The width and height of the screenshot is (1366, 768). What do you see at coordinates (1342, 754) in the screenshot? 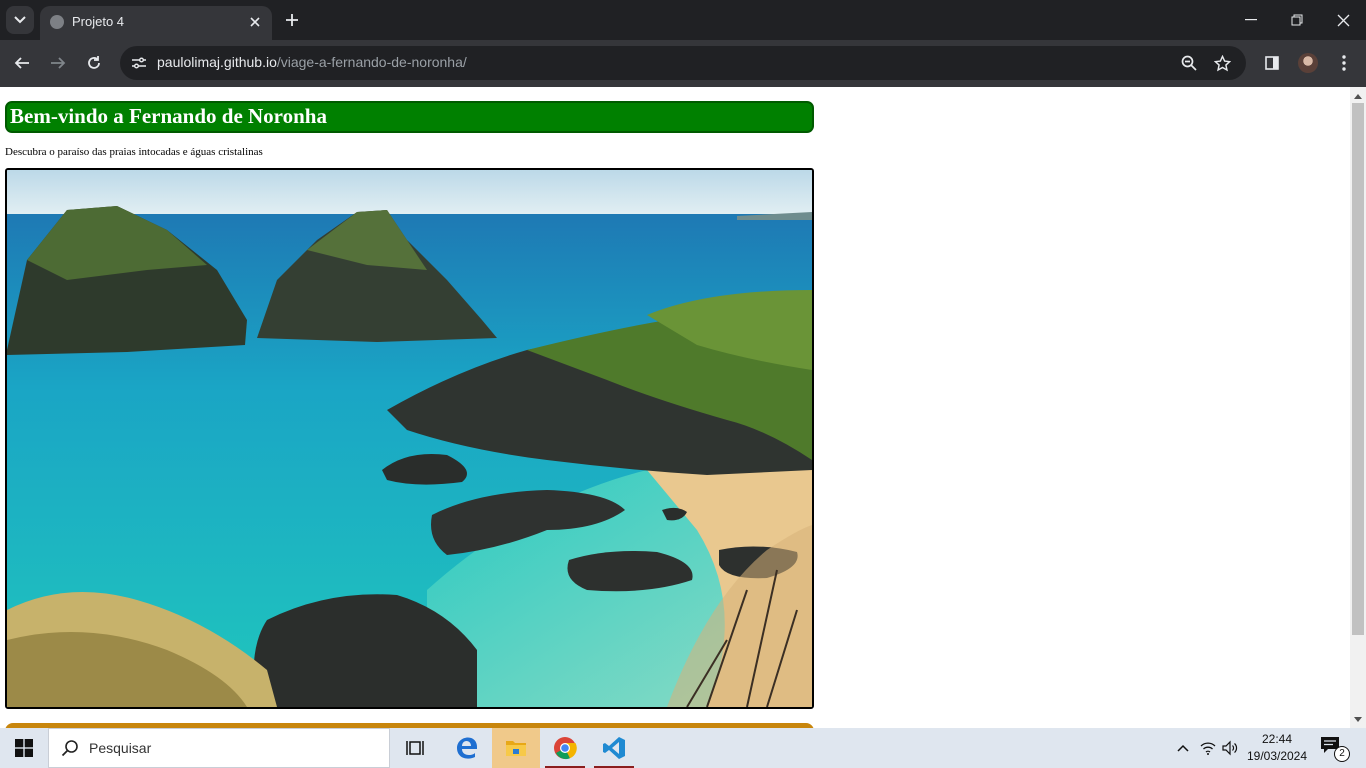
I see `notification-count-badge: 2` at bounding box center [1342, 754].